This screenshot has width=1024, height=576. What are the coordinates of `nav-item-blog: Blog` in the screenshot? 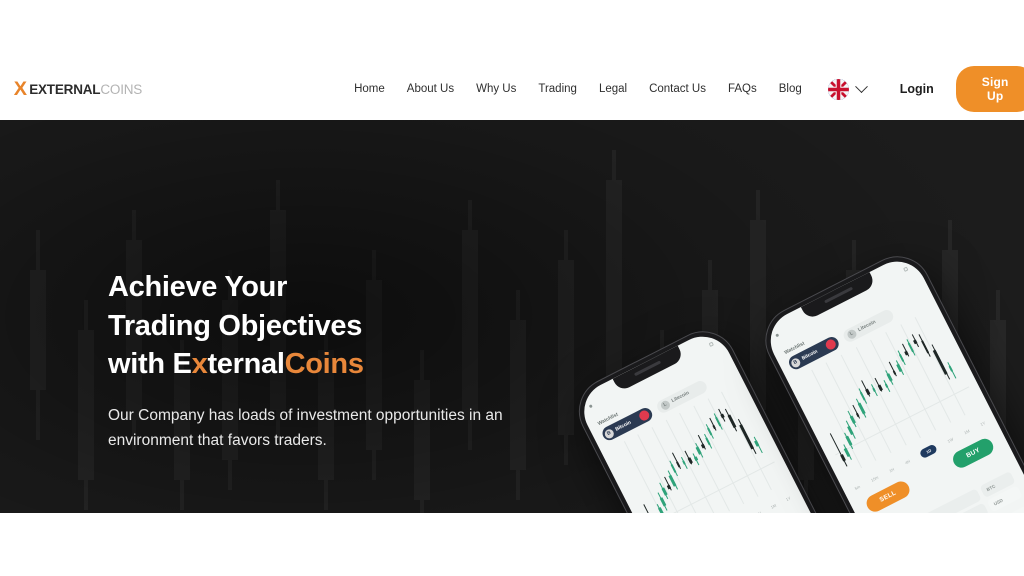 It's located at (790, 89).